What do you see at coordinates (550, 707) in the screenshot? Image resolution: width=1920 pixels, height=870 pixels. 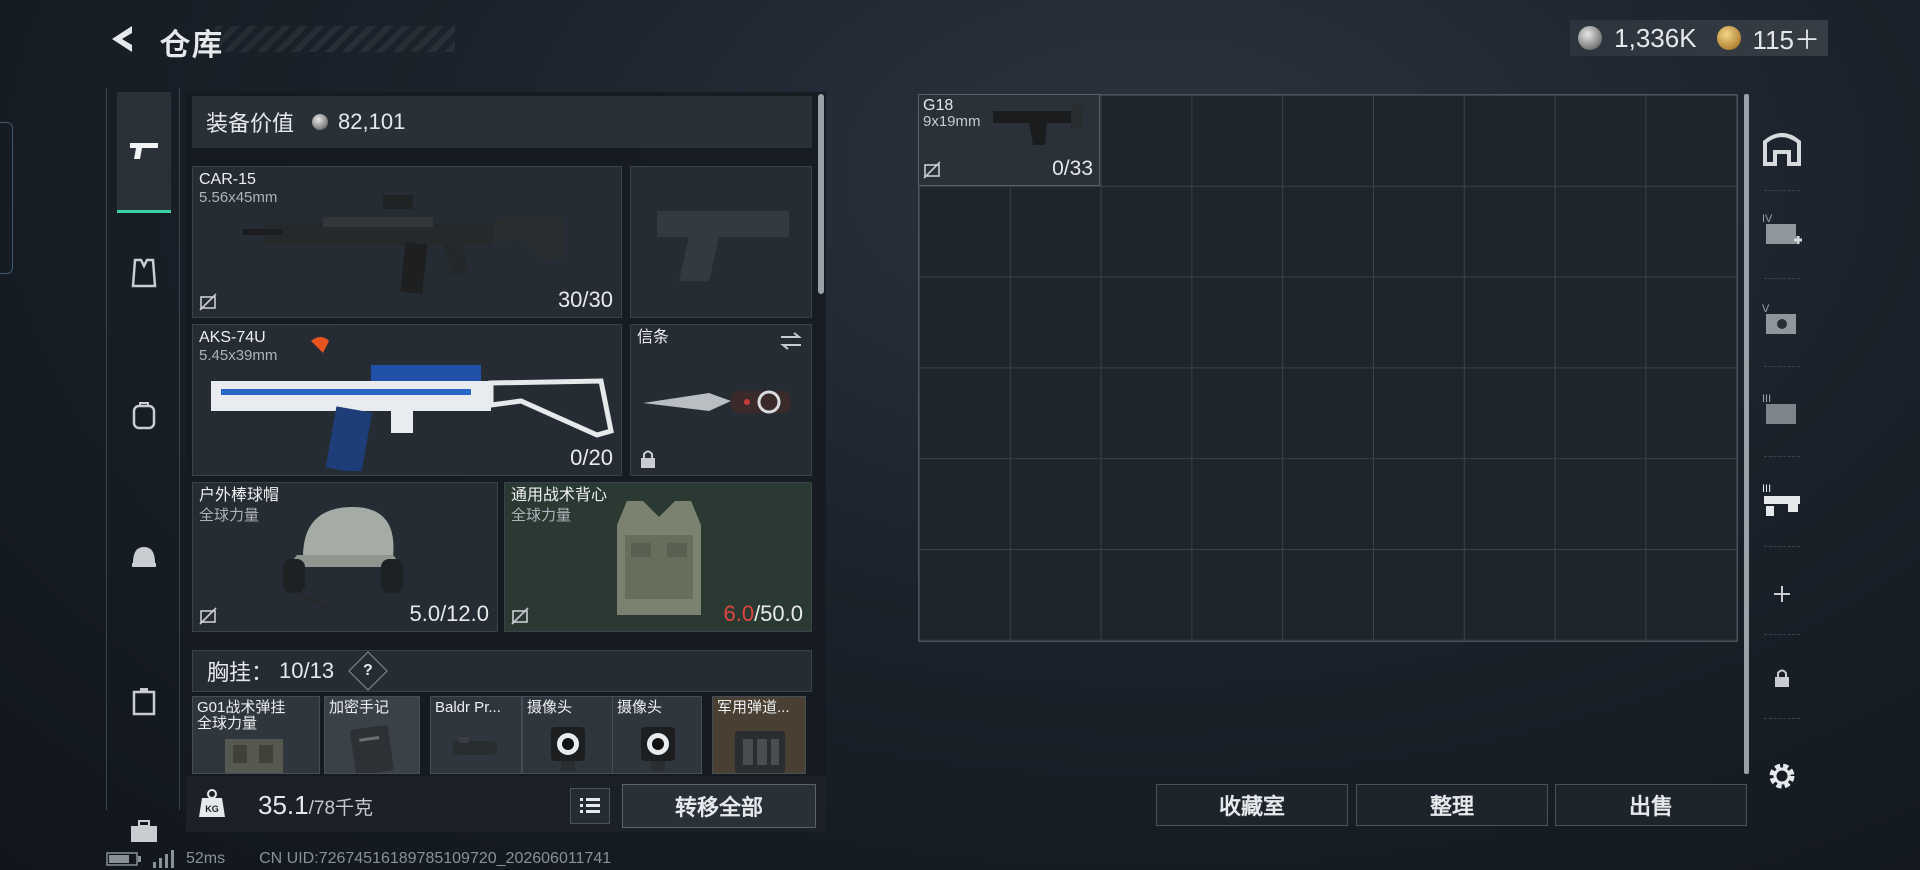 I see `chest-item-name: 摄像头` at bounding box center [550, 707].